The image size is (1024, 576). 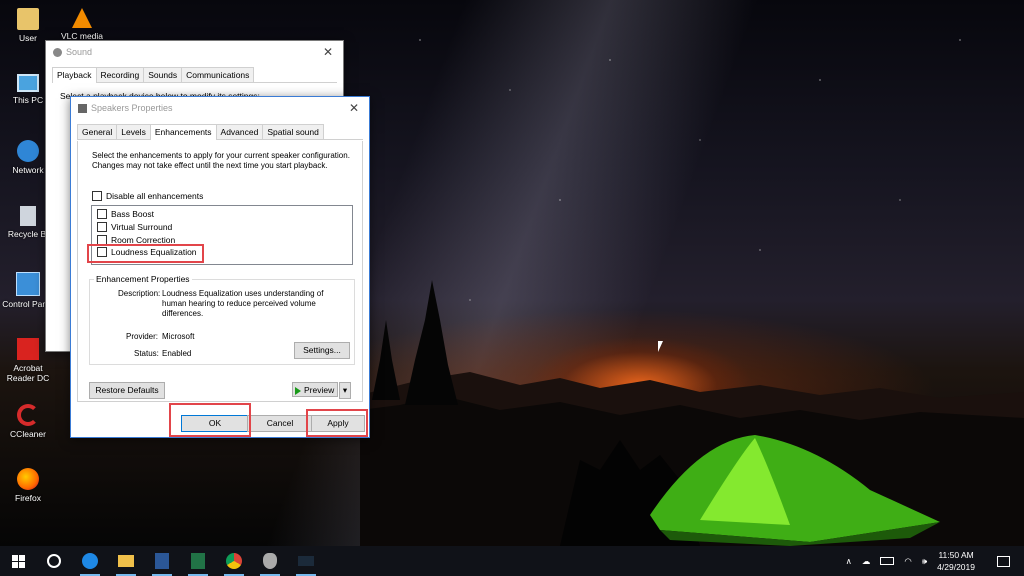 What do you see at coordinates (935, 561) in the screenshot?
I see `system-tray: ∧ ☁ ◠ 🕪 11:50 AM 4/29/2019` at bounding box center [935, 561].